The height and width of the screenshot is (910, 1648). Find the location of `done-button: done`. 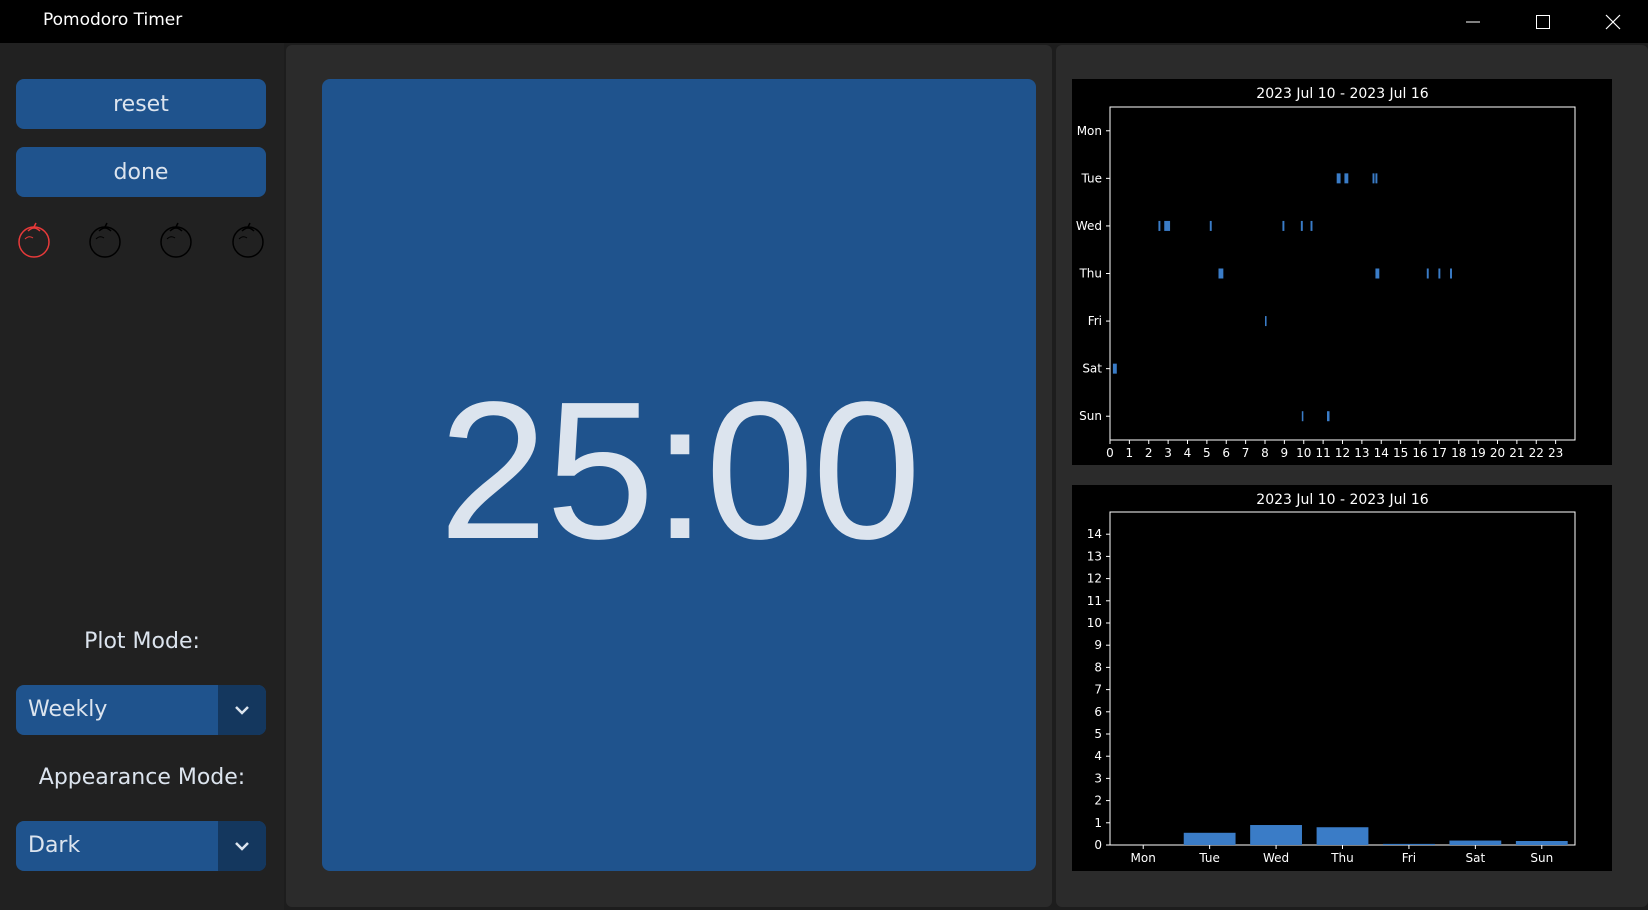

done-button: done is located at coordinates (141, 172).